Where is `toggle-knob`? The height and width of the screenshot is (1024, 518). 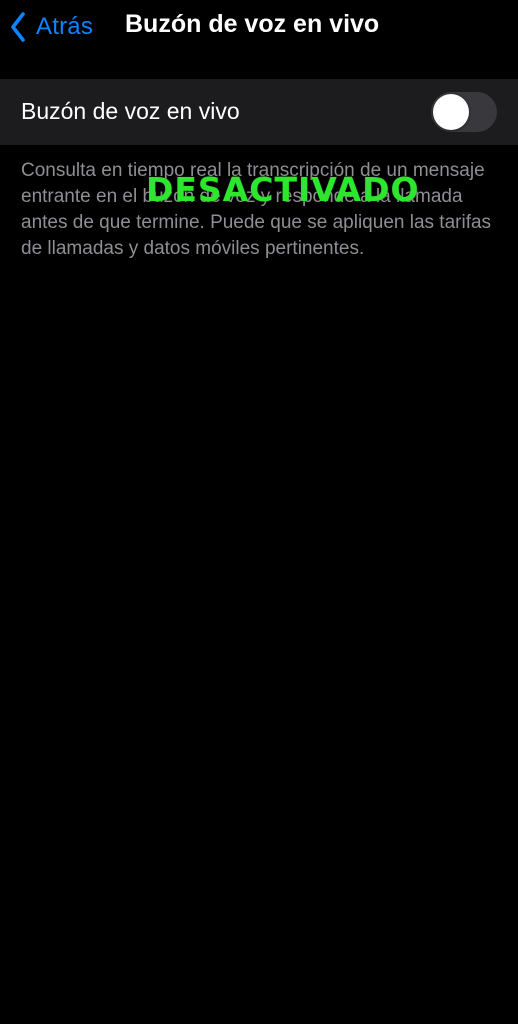
toggle-knob is located at coordinates (451, 112).